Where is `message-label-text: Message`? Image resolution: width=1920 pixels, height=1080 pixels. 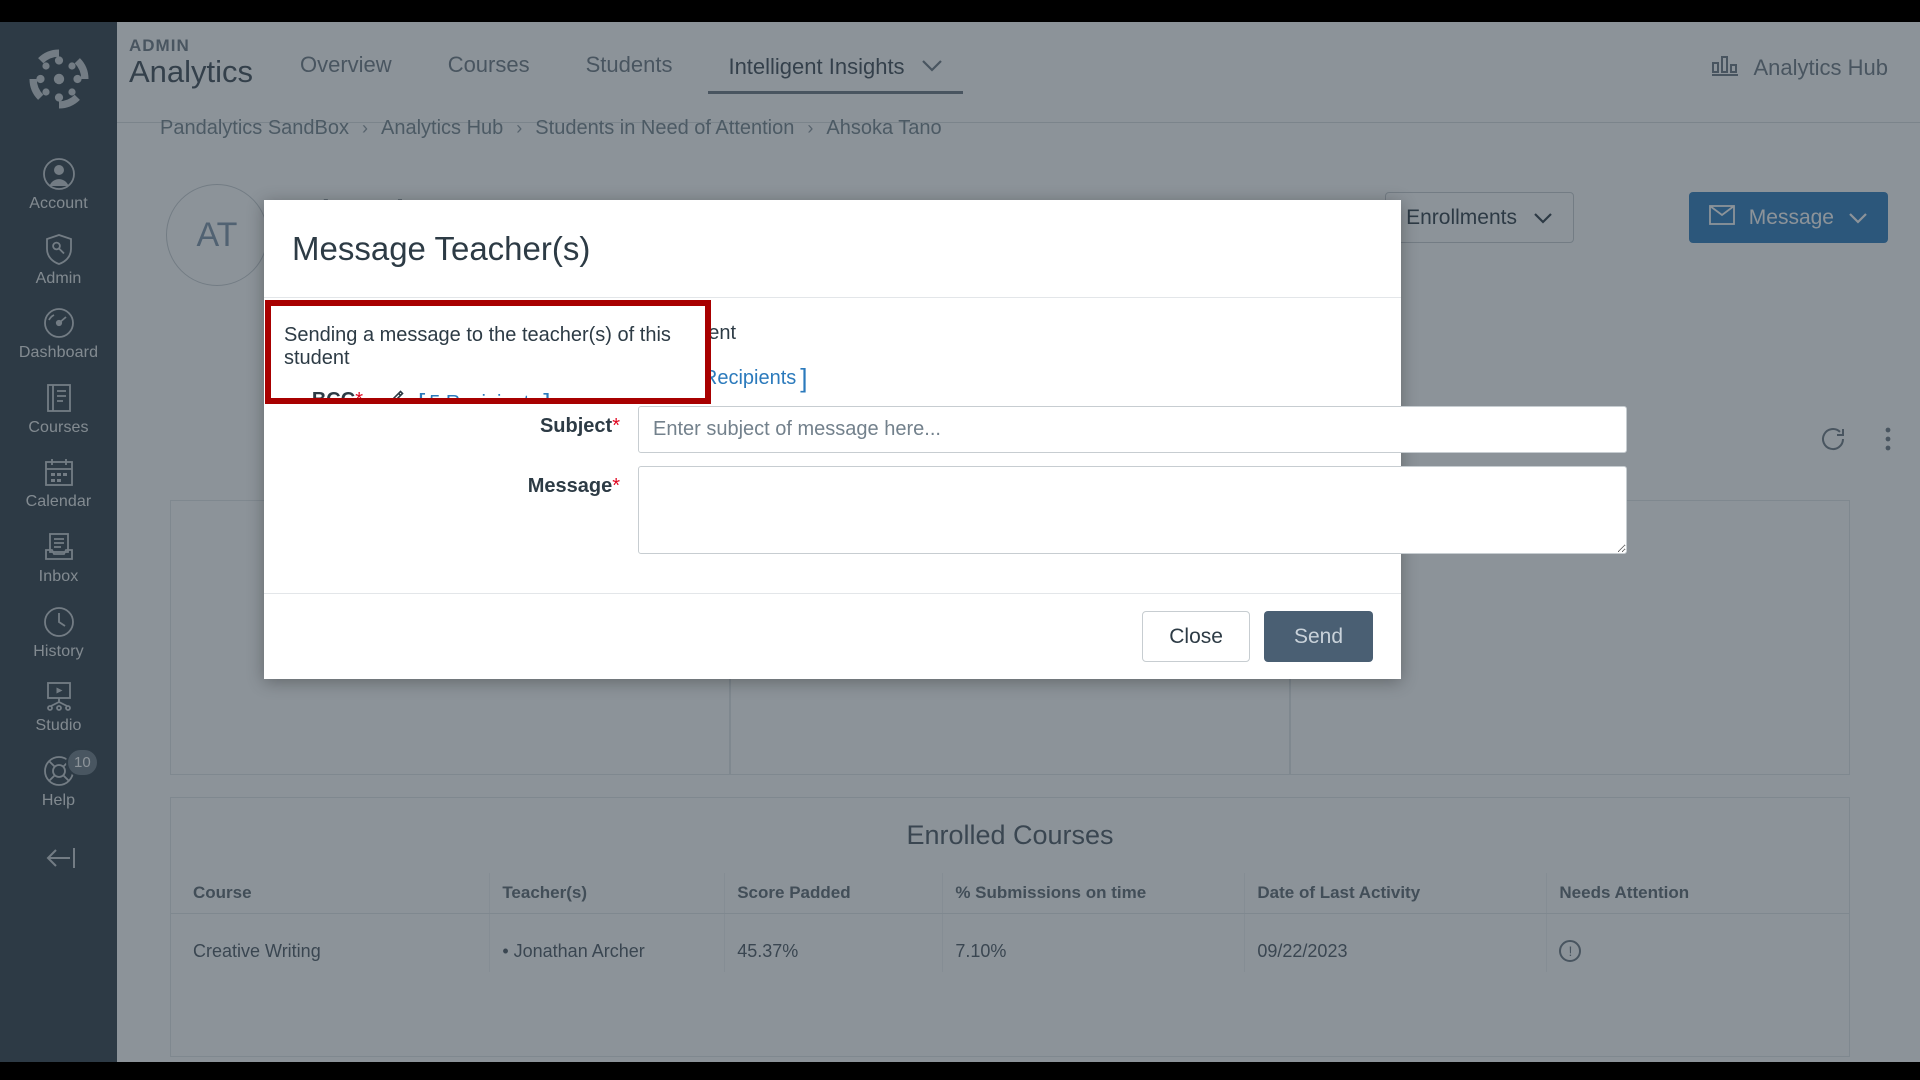 message-label-text: Message is located at coordinates (570, 486).